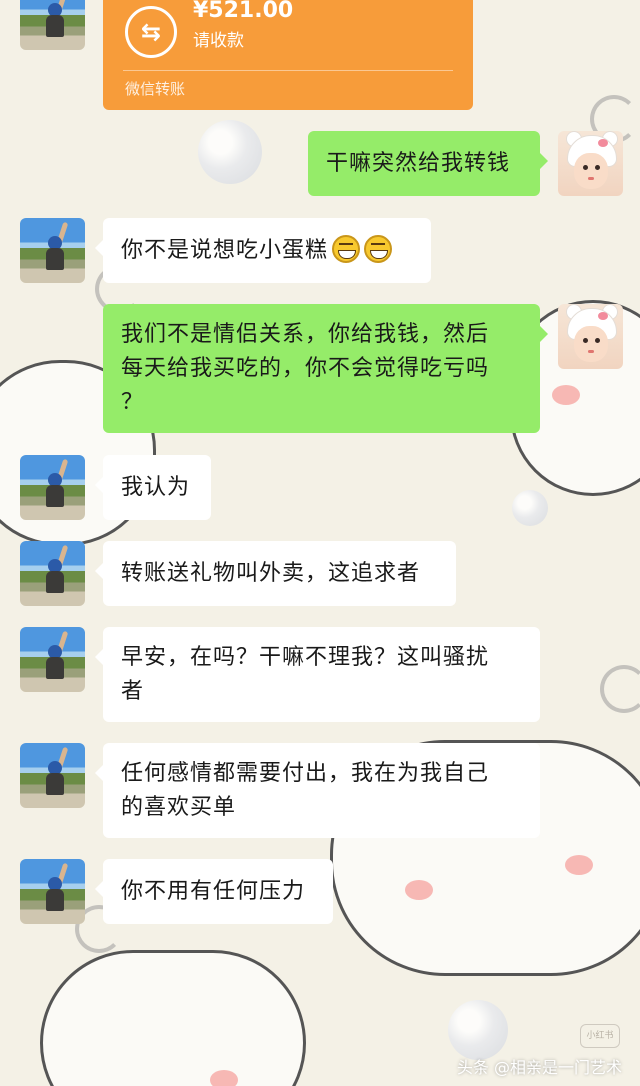 This screenshot has height=1086, width=640. Describe the element at coordinates (418, 163) in the screenshot. I see `message-text: 干嘛突然给我转钱` at that location.